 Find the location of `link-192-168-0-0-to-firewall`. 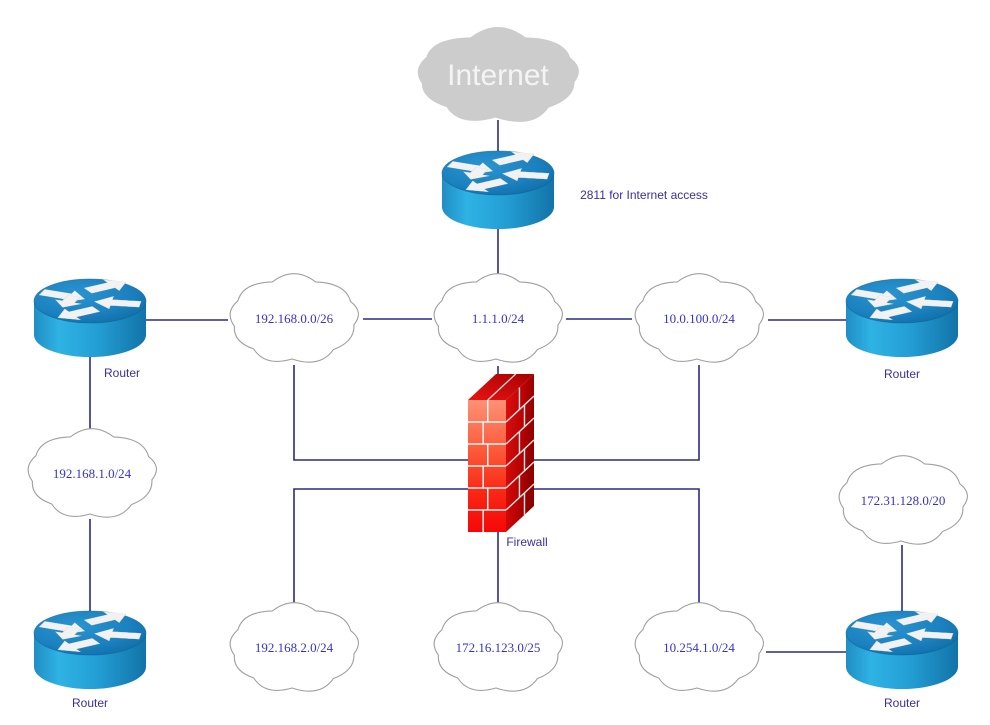

link-192-168-0-0-to-firewall is located at coordinates (381, 413).